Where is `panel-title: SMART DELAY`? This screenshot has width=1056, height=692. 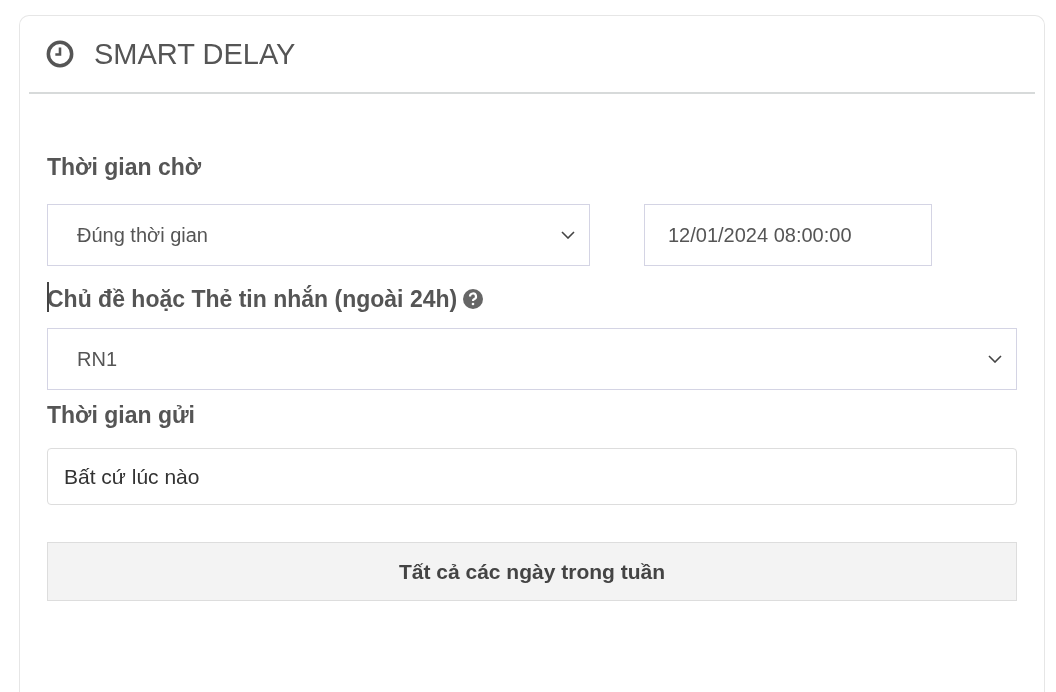 panel-title: SMART DELAY is located at coordinates (195, 54).